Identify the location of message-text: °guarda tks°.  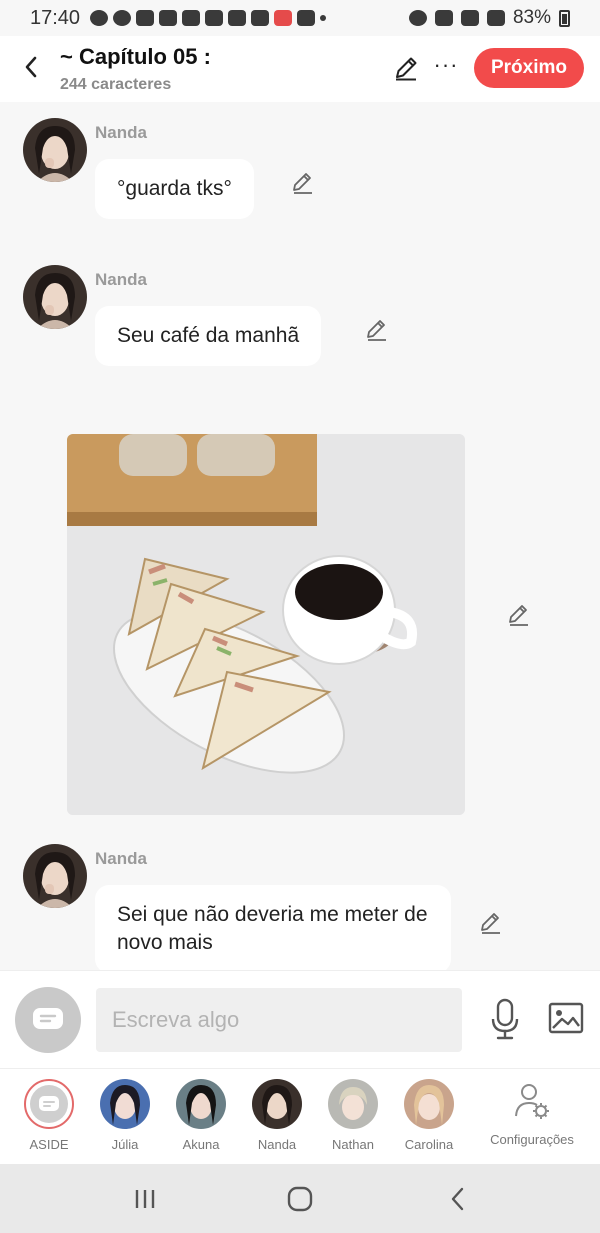
(174, 188).